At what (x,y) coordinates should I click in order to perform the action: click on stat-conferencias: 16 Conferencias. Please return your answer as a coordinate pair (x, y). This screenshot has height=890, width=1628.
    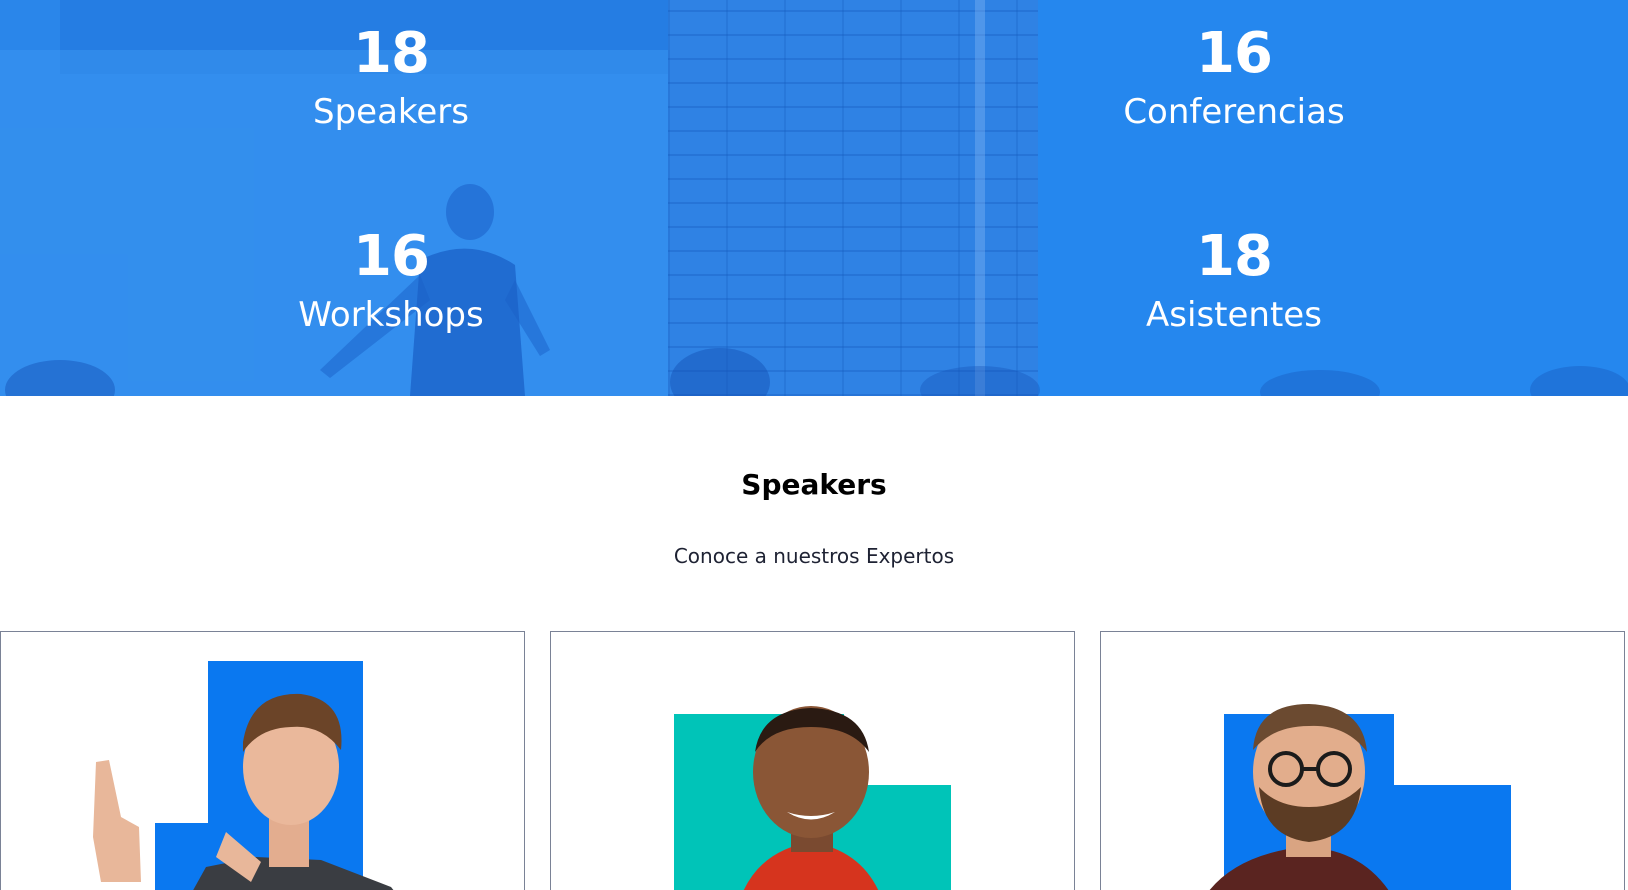
    Looking at the image, I should click on (1234, 77).